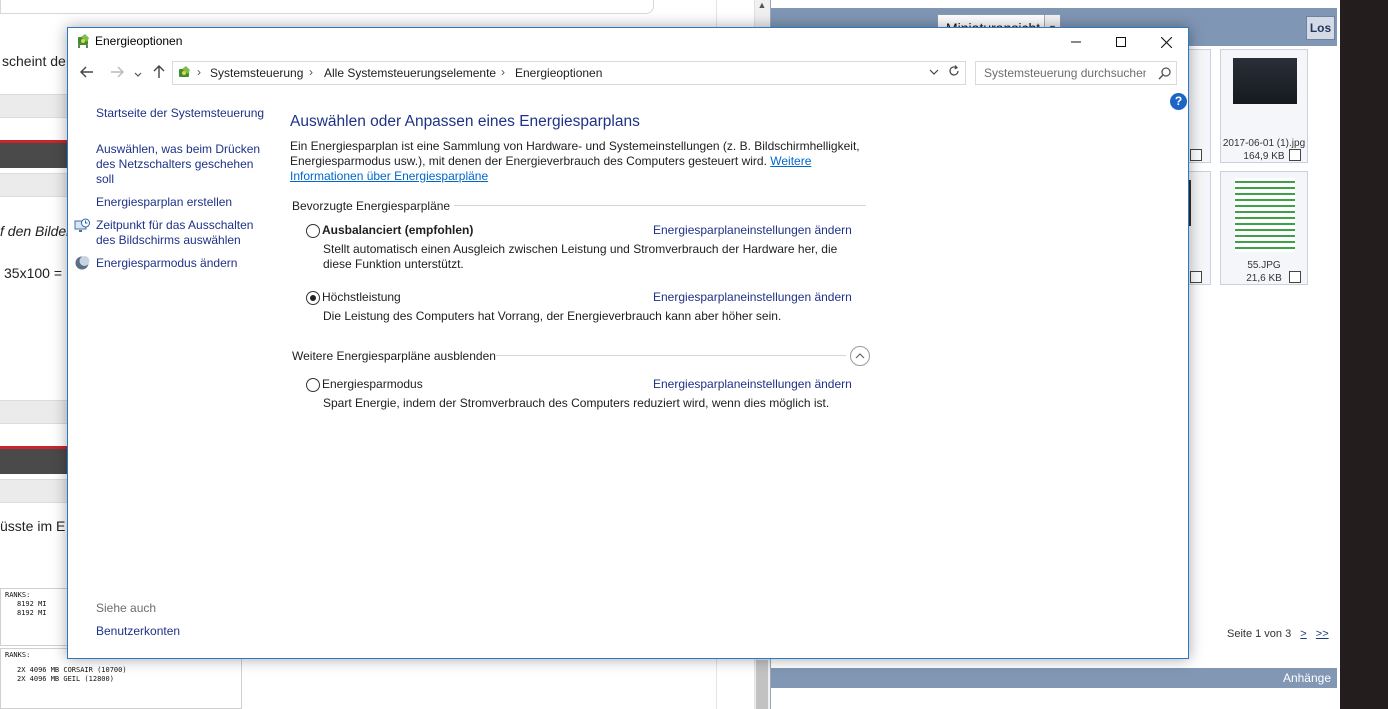 This screenshot has width=1388, height=709. I want to click on bg-card-line: 2X 4096 MB CORSAIR (10700), so click(72, 670).